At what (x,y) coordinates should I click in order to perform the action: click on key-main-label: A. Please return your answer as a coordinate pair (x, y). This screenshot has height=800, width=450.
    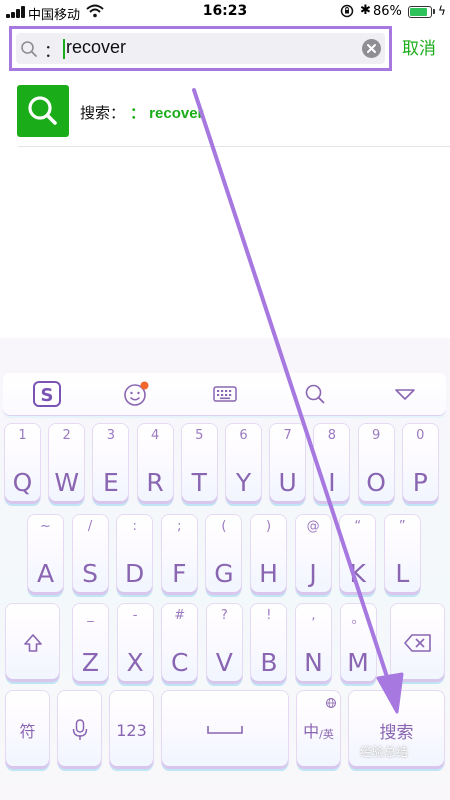
    Looking at the image, I should click on (45, 573).